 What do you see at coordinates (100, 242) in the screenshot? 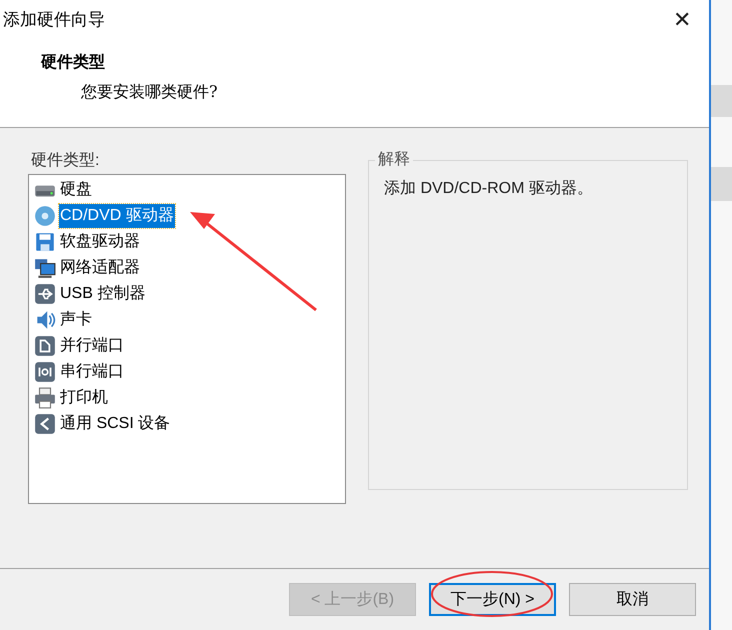
I see `list-item: 软盘驱动器` at bounding box center [100, 242].